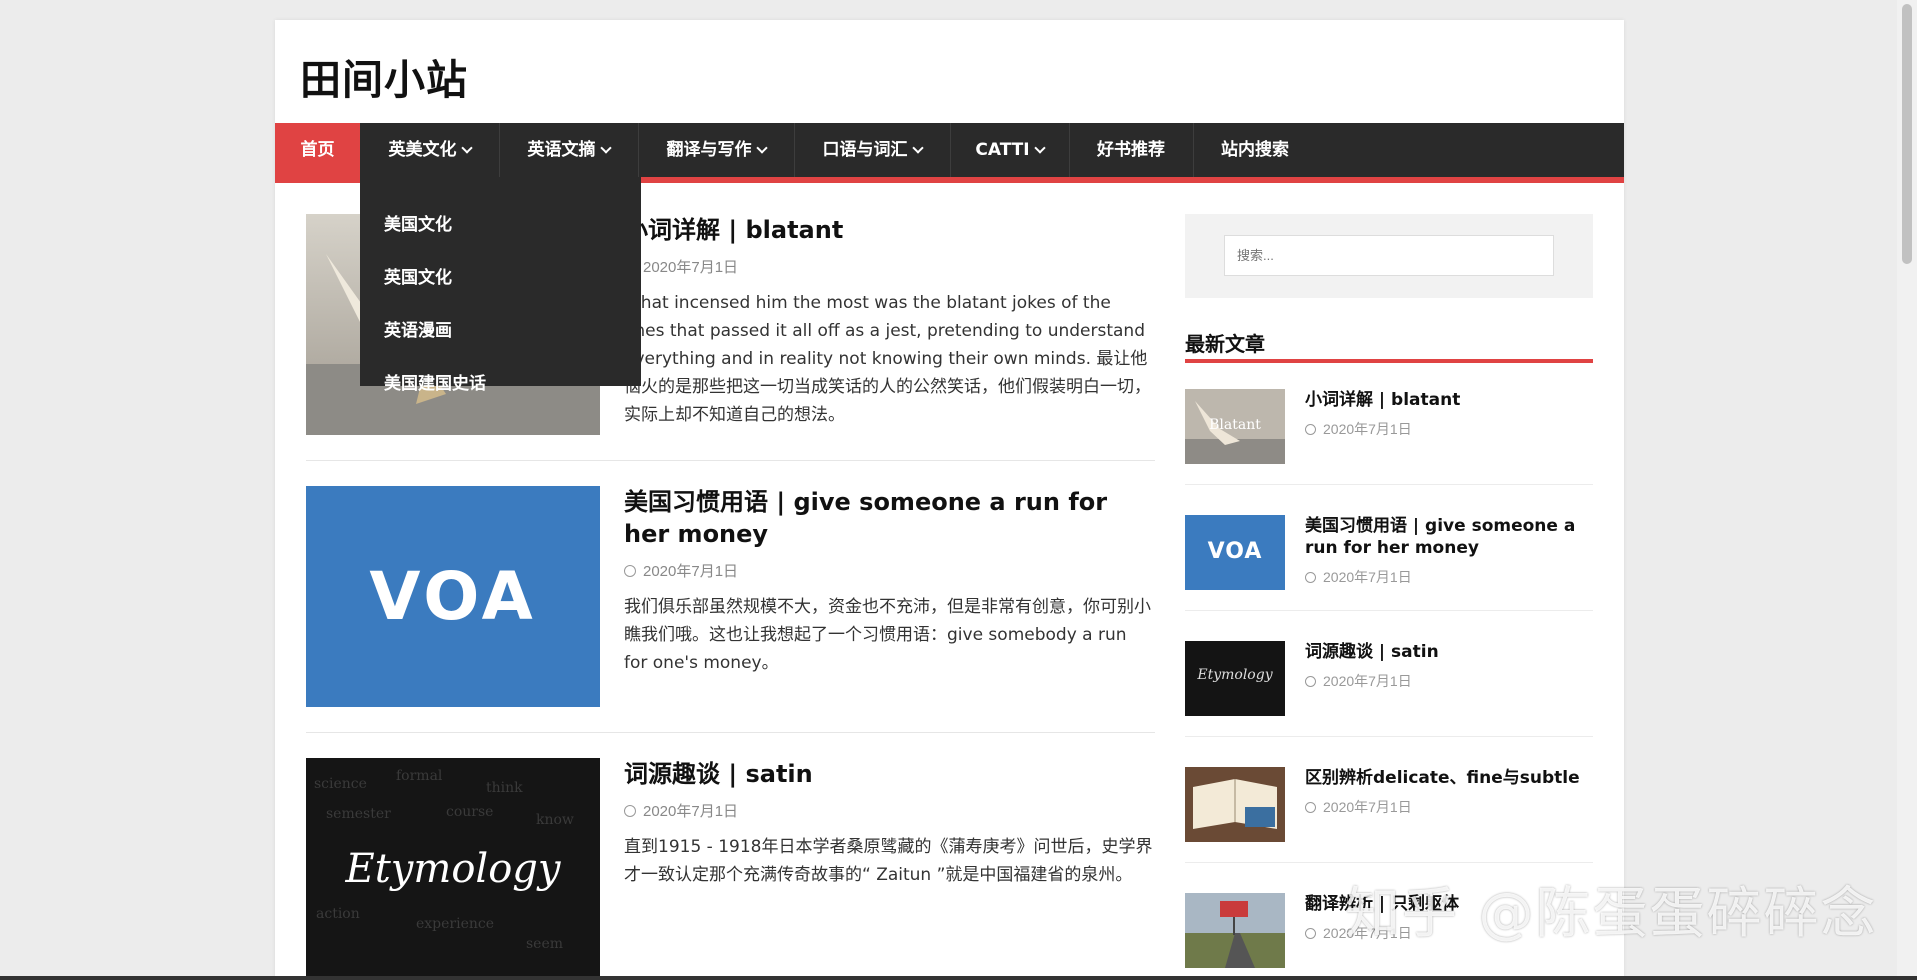 Image resolution: width=1917 pixels, height=980 pixels. I want to click on recent-post-item: 区别辨析delicate、fine与subtle 2020年7月1日, so click(1389, 805).